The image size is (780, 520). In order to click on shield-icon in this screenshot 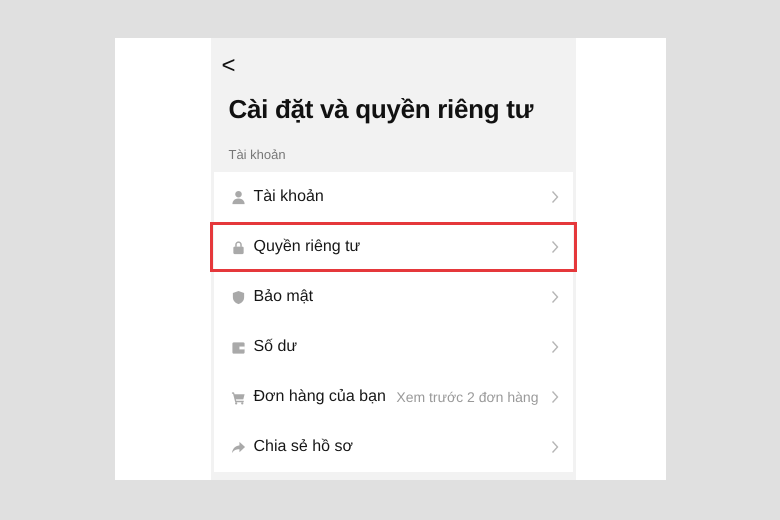, I will do `click(238, 297)`.